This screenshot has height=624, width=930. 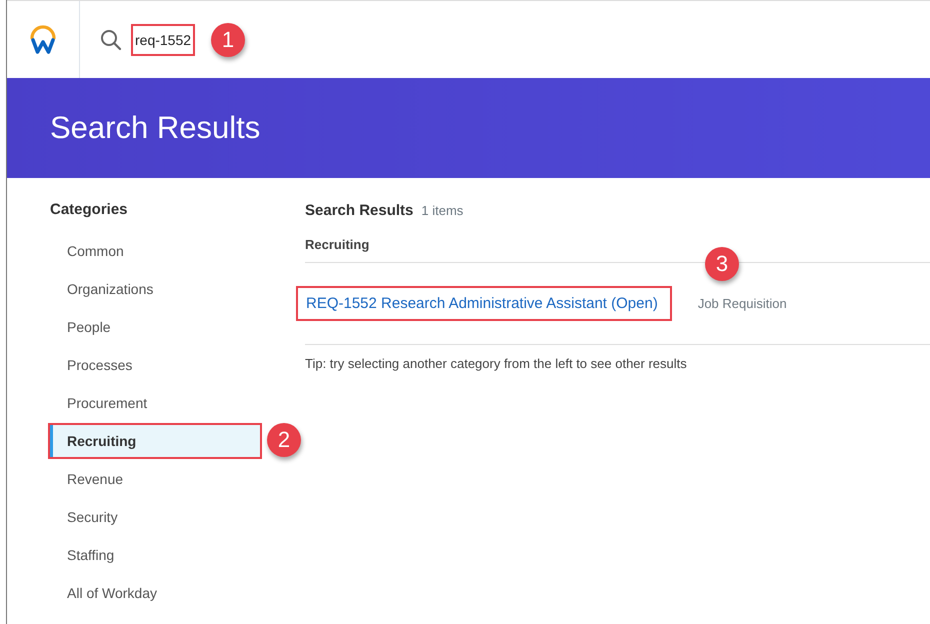 I want to click on callout-badge: 2, so click(x=284, y=440).